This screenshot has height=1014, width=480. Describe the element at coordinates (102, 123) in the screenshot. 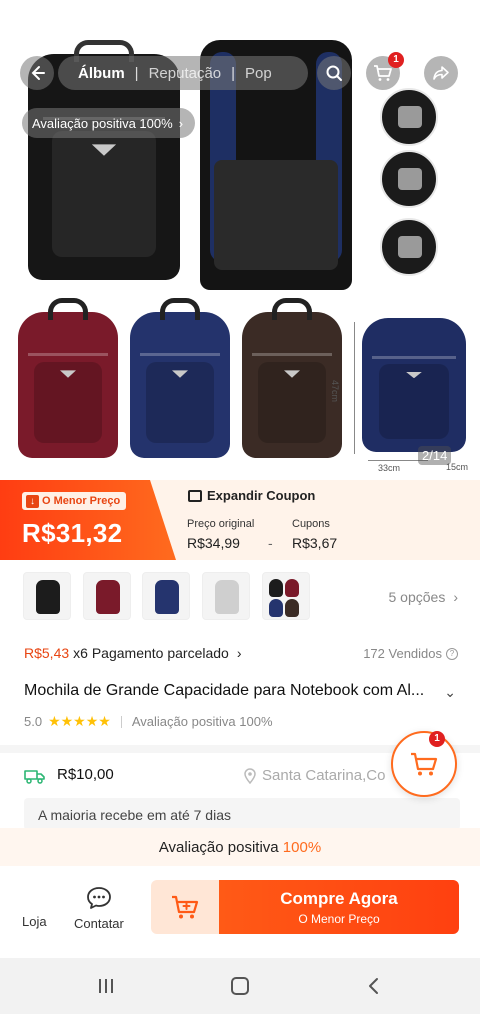

I see `rating-pill-text: Avaliação positiva 100%` at that location.